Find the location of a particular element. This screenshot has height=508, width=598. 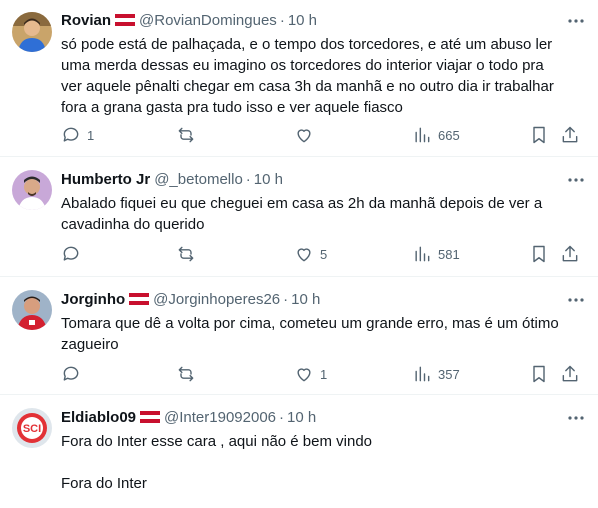

tweet-header: Humberto Jr @_betomello · 10 h is located at coordinates (324, 180).